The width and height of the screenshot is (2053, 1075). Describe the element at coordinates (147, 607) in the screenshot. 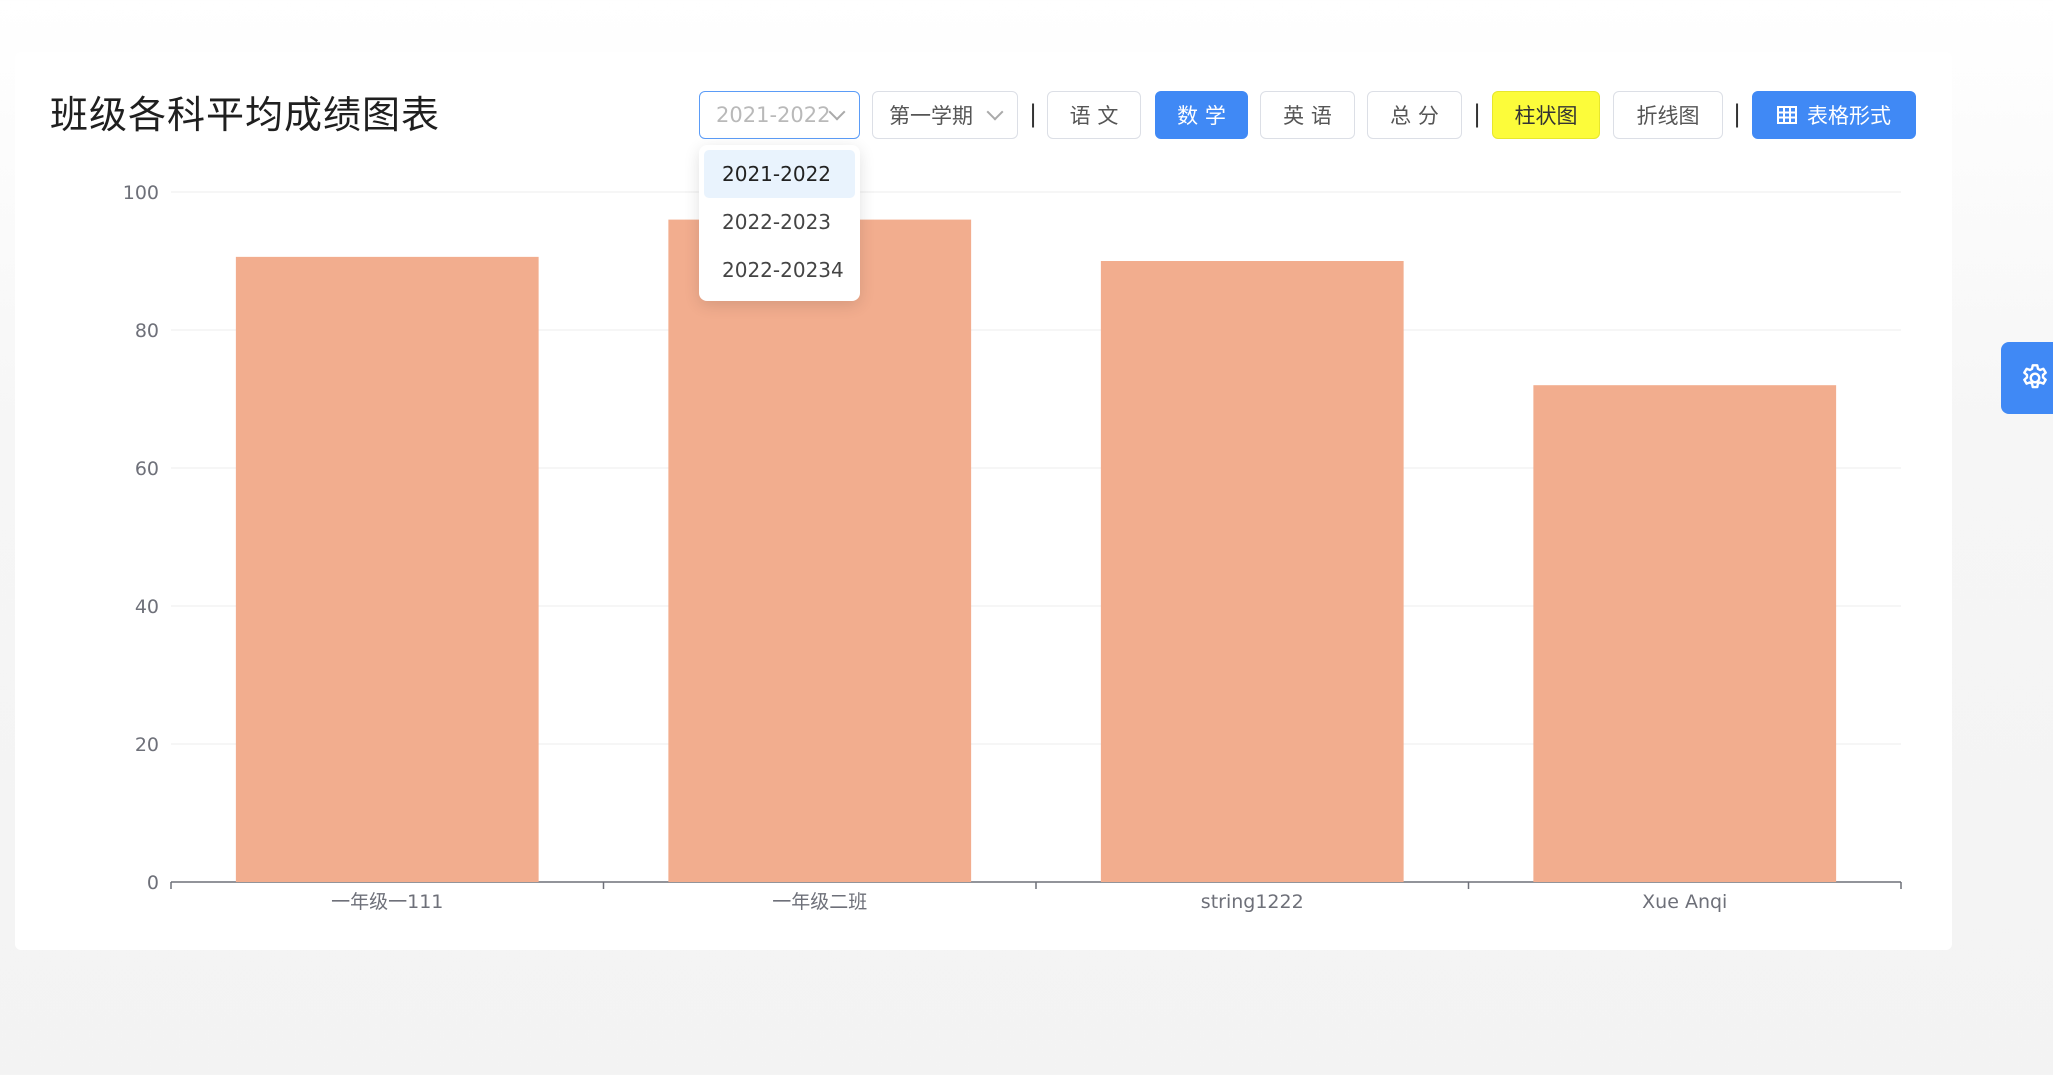

I see `y-tick-label: 40` at that location.